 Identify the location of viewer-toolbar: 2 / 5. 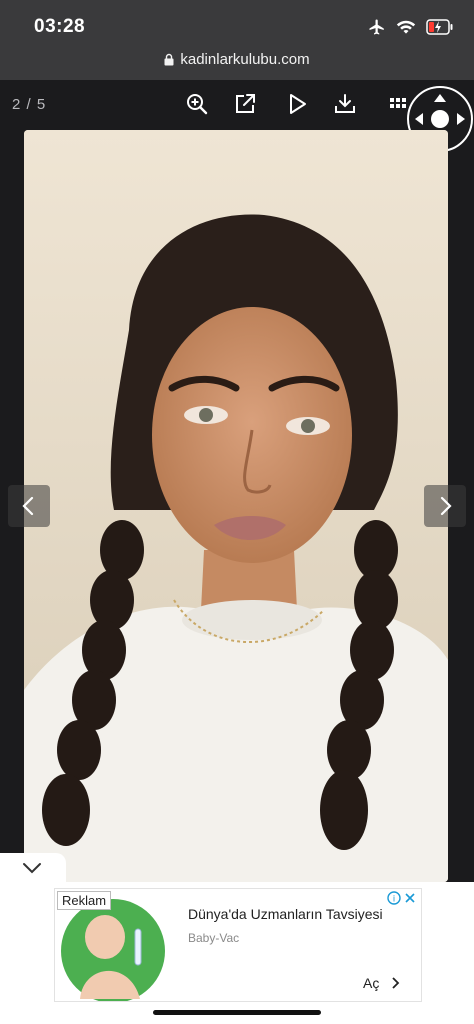
(237, 104).